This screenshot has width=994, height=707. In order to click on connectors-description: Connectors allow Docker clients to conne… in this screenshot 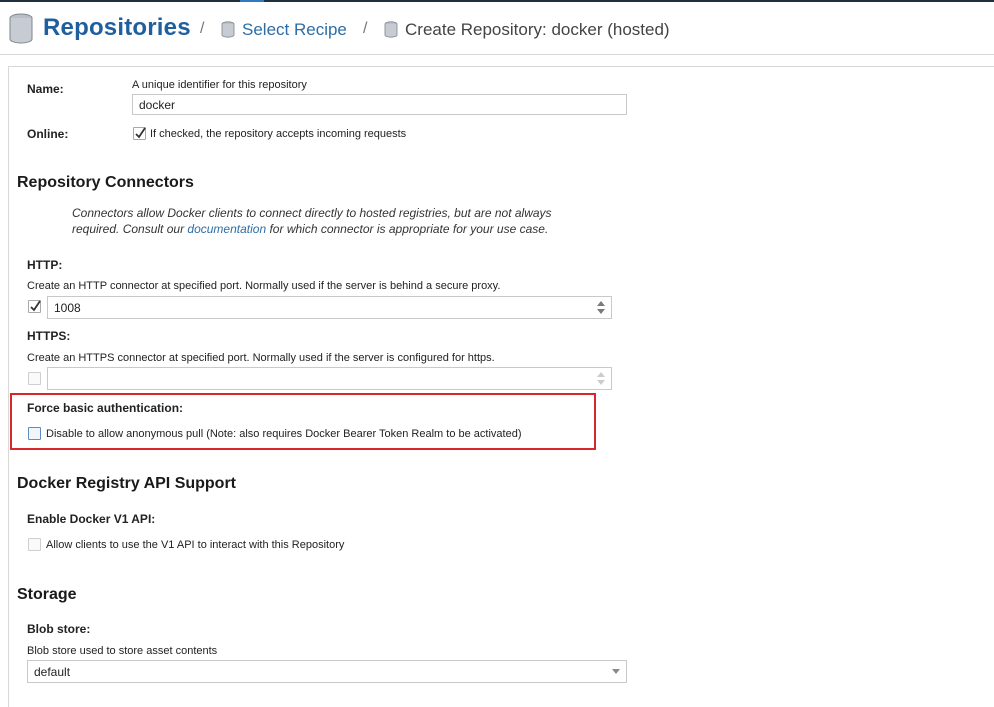, I will do `click(327, 221)`.